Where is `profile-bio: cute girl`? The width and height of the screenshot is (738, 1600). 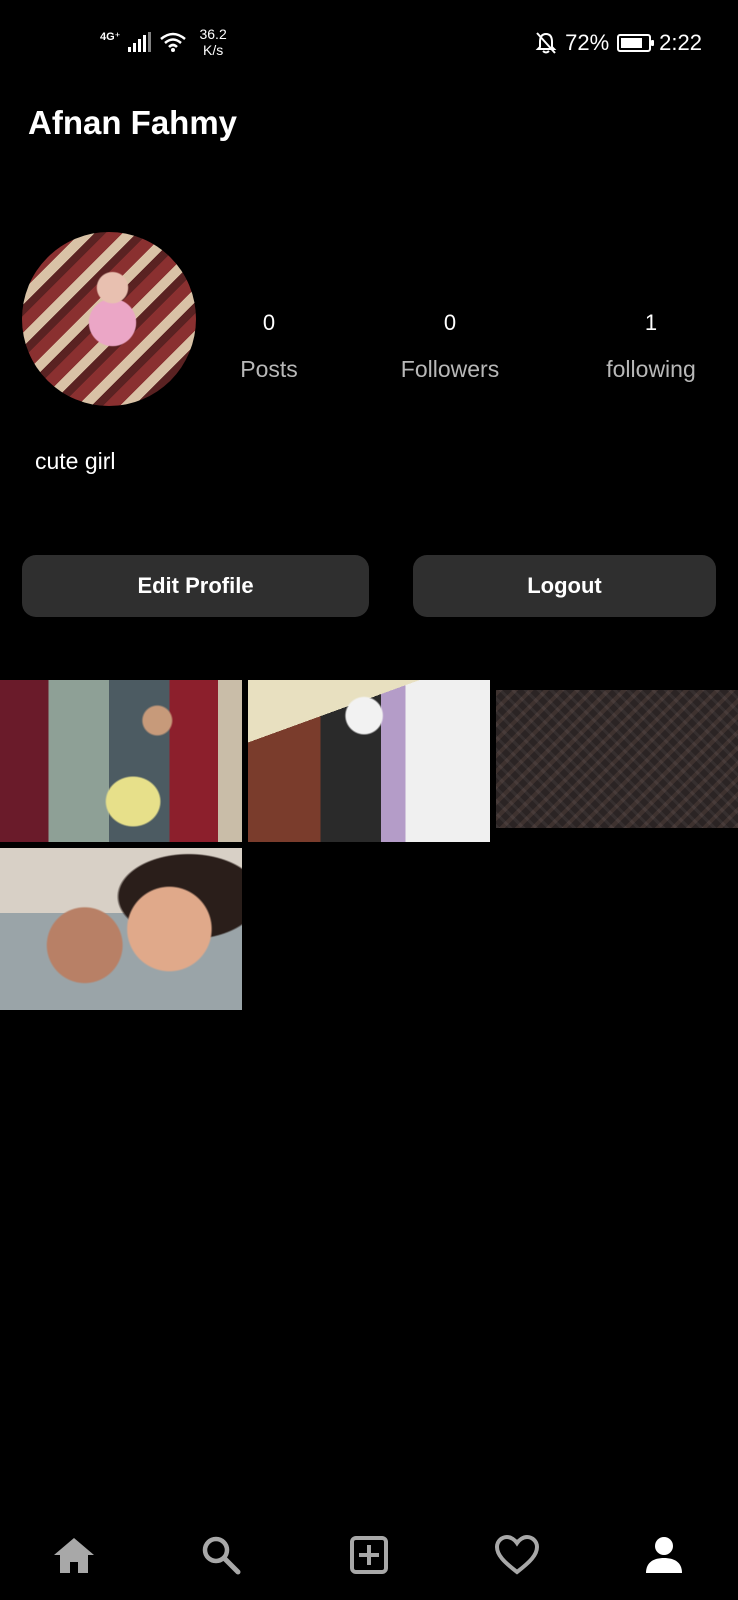 profile-bio: cute girl is located at coordinates (75, 461).